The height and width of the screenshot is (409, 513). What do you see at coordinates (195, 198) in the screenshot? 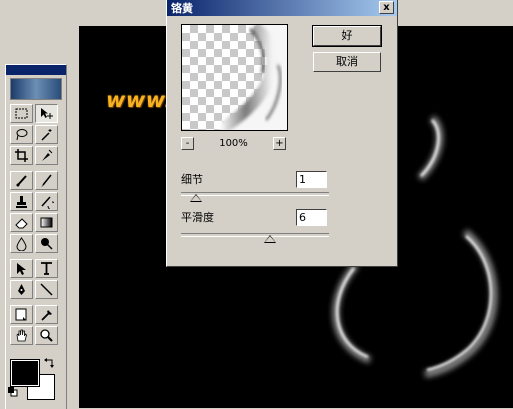
I see `detail-slider-thumb` at bounding box center [195, 198].